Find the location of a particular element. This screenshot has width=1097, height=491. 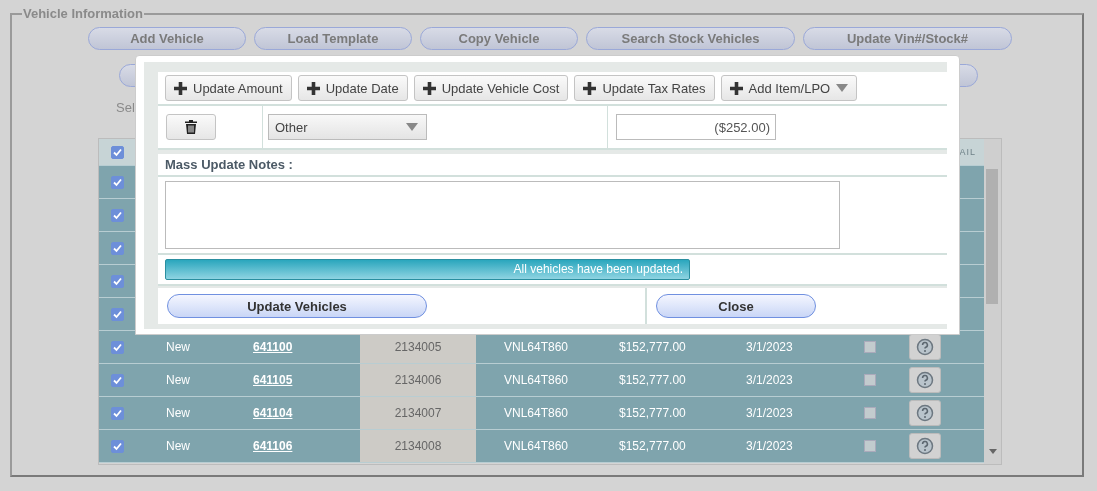

trash-icon is located at coordinates (191, 127).